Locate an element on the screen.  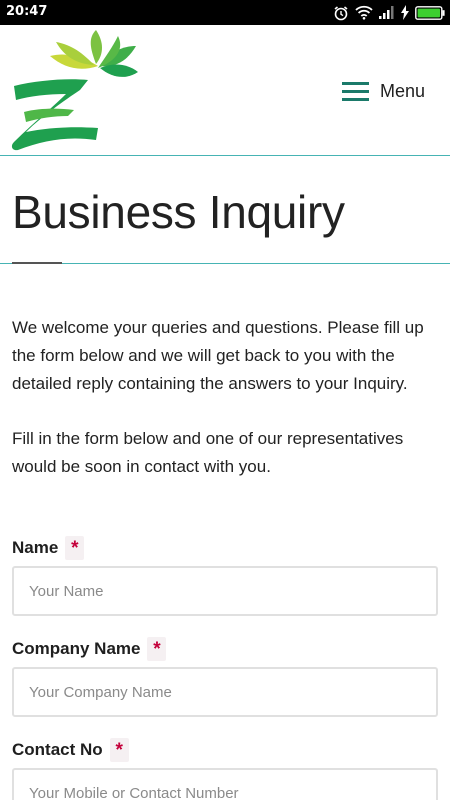
company-name-label-text: Company Name is located at coordinates (76, 648).